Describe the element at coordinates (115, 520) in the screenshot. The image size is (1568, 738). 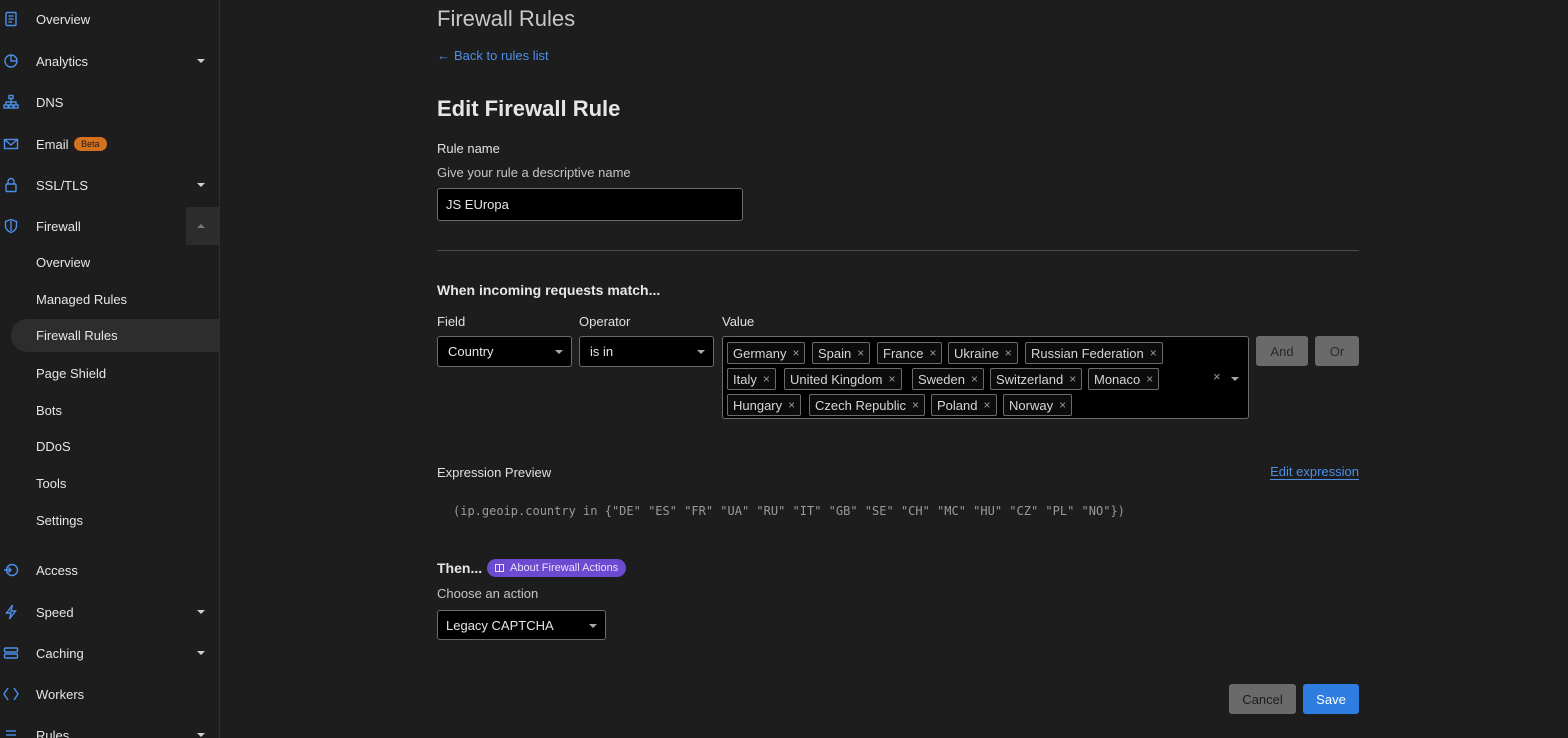
I see `sidebar-subitem-settings: Settings` at that location.